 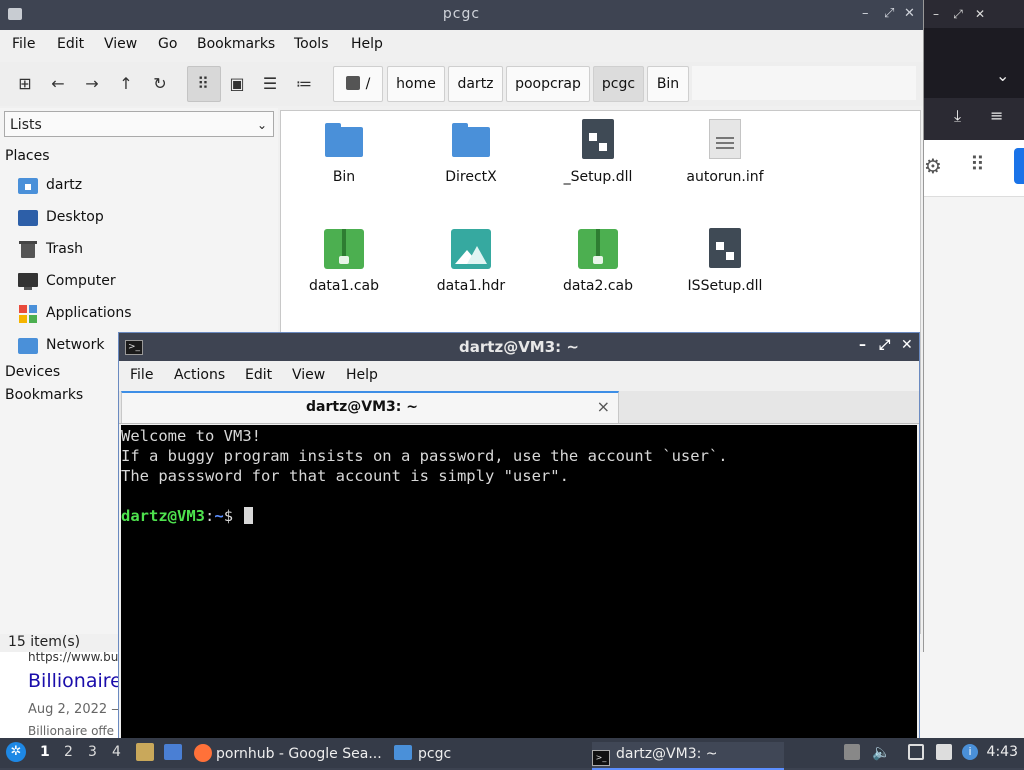 What do you see at coordinates (203, 84) in the screenshot?
I see `icon-view-grid-icon: ⠿` at bounding box center [203, 84].